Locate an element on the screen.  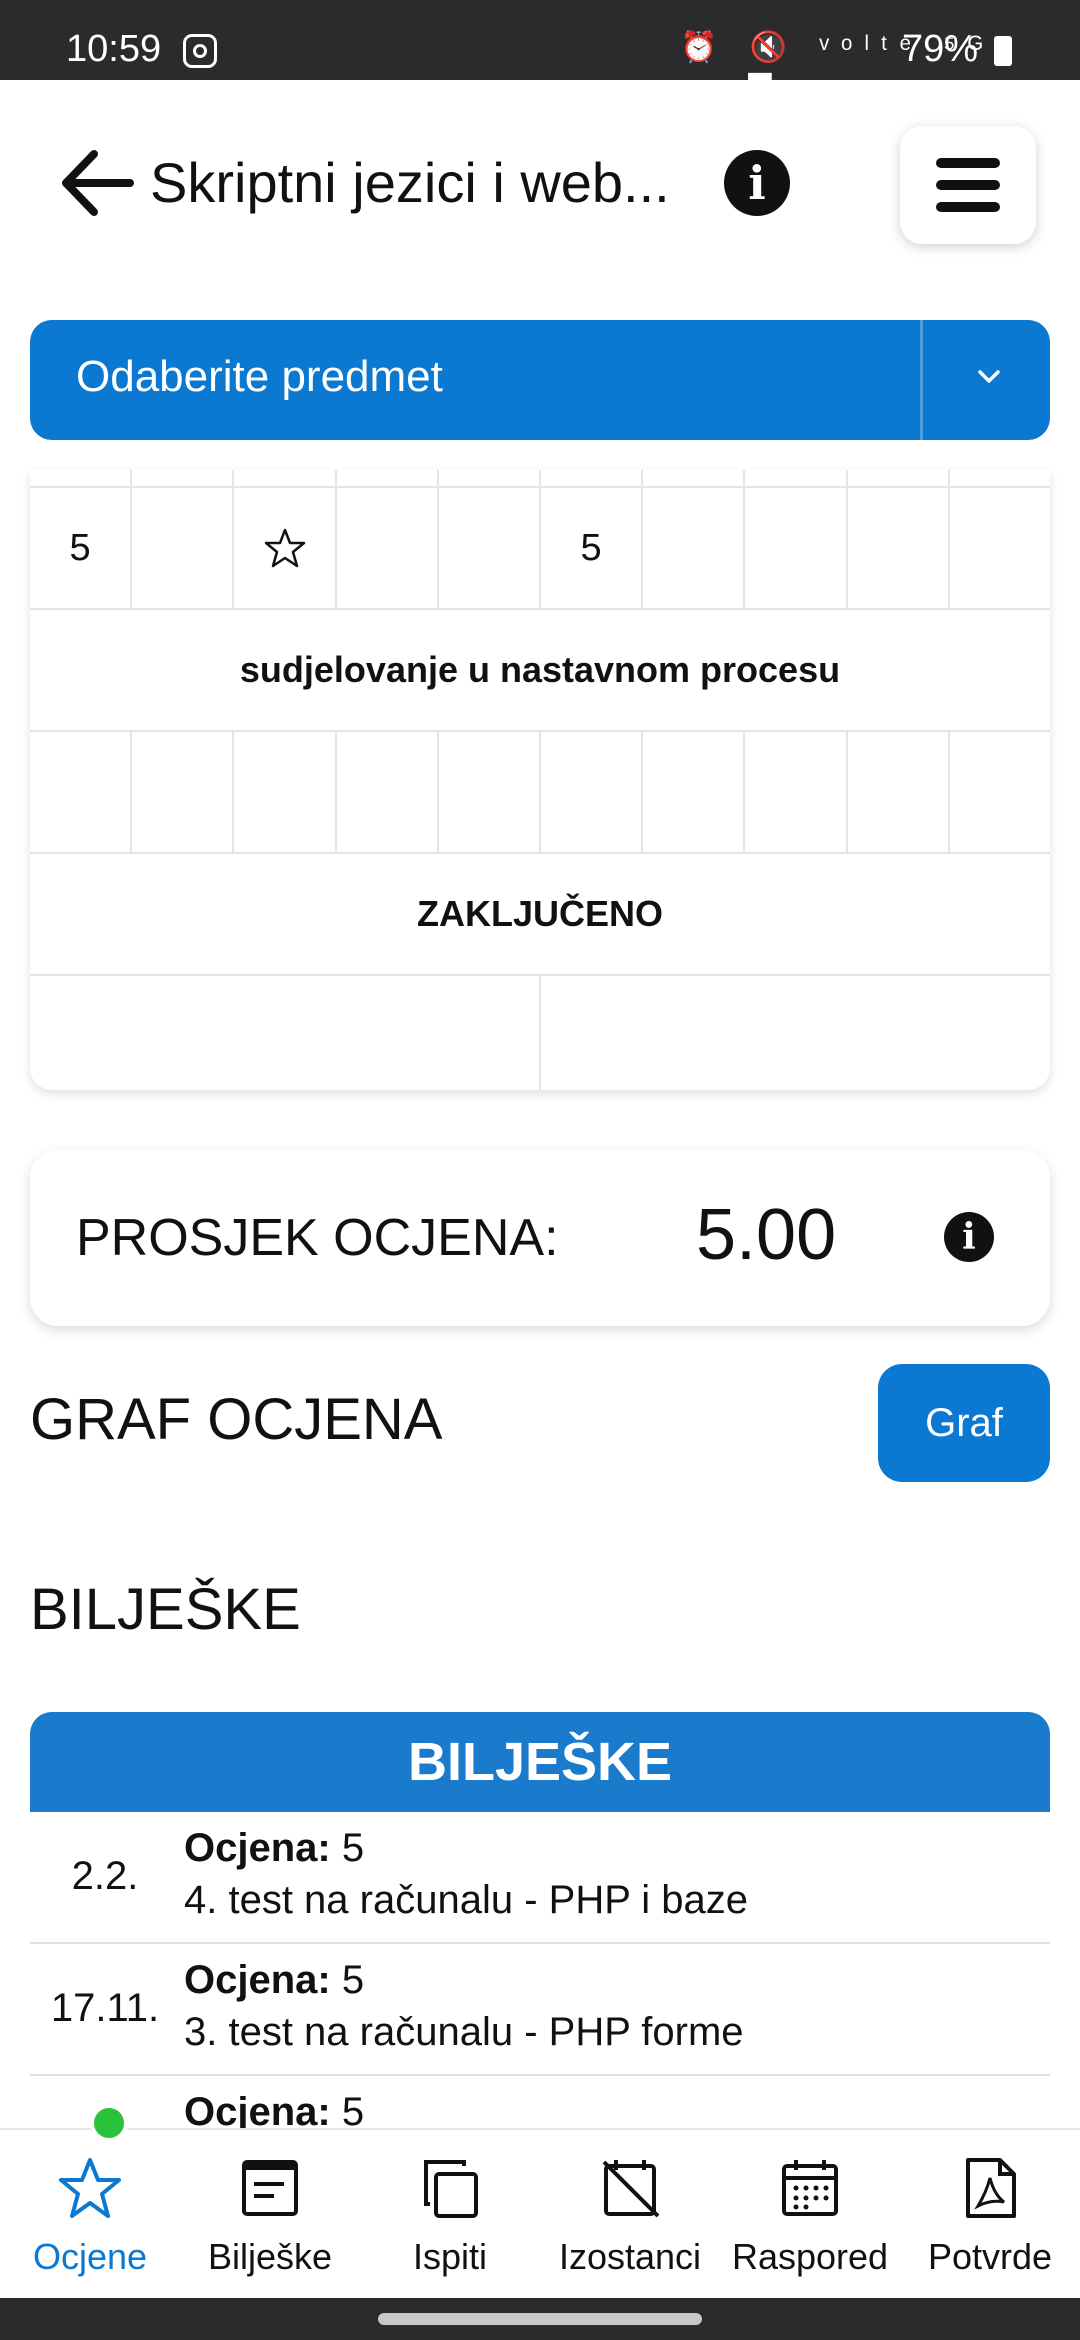
nav-item-biljeske: Bilješke is located at coordinates (270, 2214).